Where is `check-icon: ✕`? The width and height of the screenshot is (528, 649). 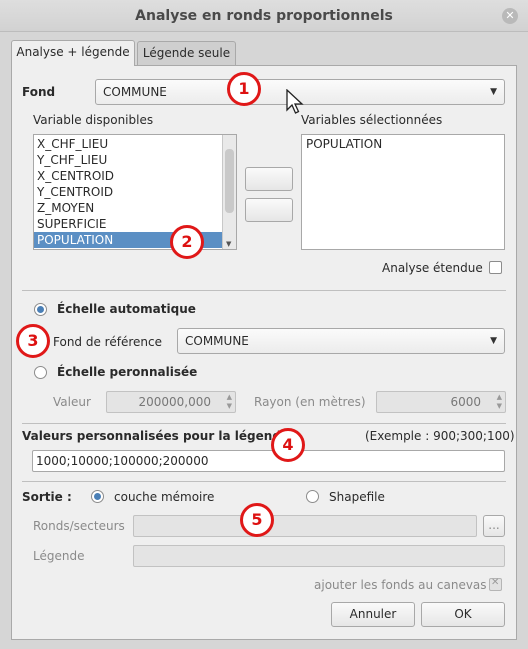
check-icon: ✕ is located at coordinates (495, 582).